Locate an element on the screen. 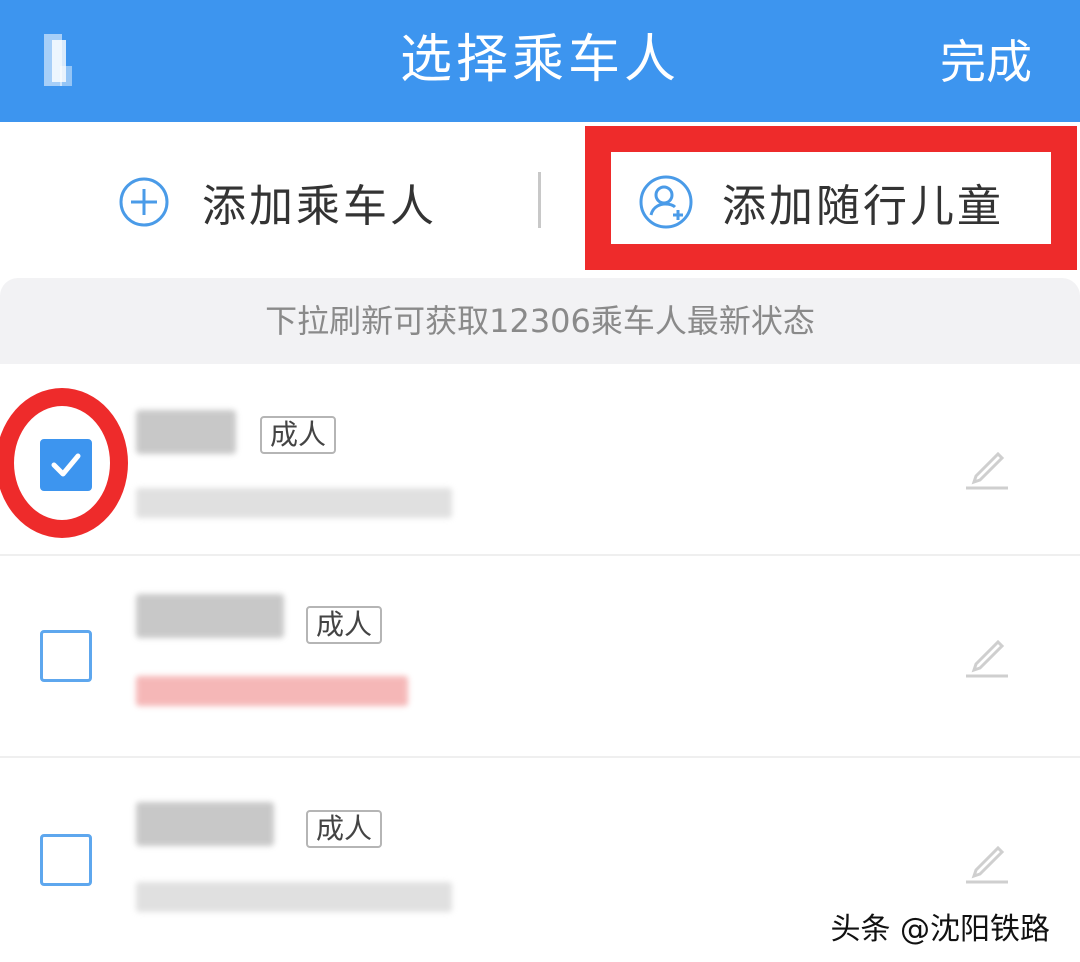 The height and width of the screenshot is (962, 1080). check-icon is located at coordinates (66, 465).